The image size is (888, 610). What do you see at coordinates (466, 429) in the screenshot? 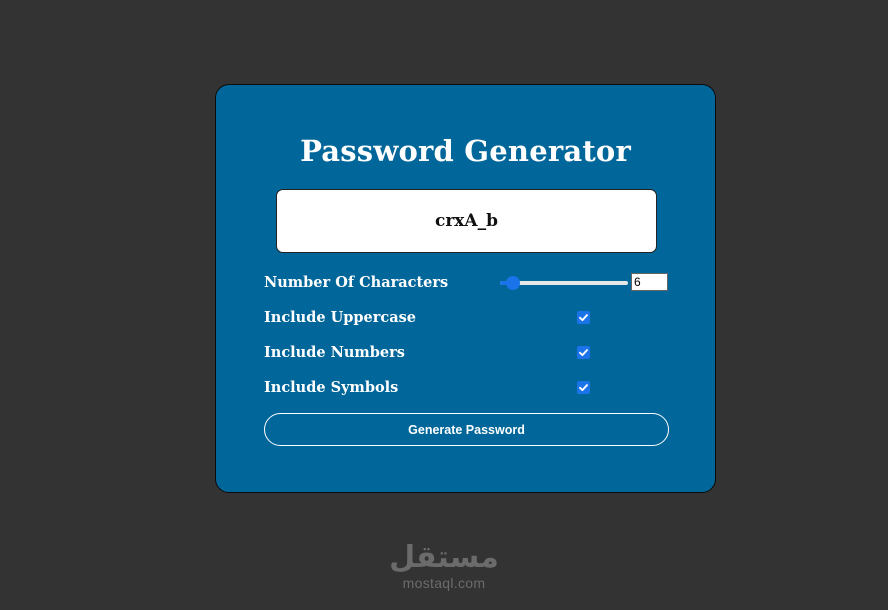
I see `generate-password-button: Generate Password` at bounding box center [466, 429].